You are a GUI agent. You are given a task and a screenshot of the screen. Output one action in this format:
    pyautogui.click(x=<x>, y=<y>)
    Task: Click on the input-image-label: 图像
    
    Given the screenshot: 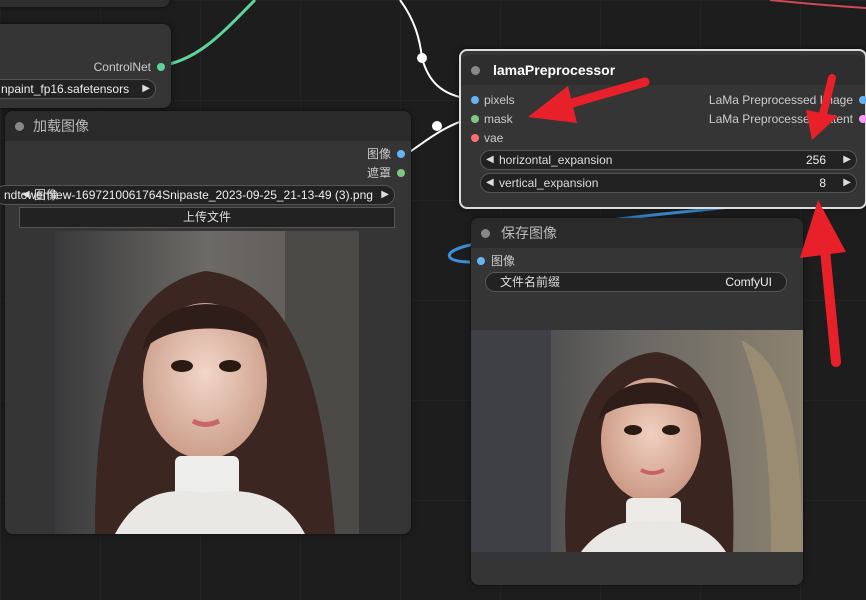 What is the action you would take?
    pyautogui.click(x=503, y=261)
    